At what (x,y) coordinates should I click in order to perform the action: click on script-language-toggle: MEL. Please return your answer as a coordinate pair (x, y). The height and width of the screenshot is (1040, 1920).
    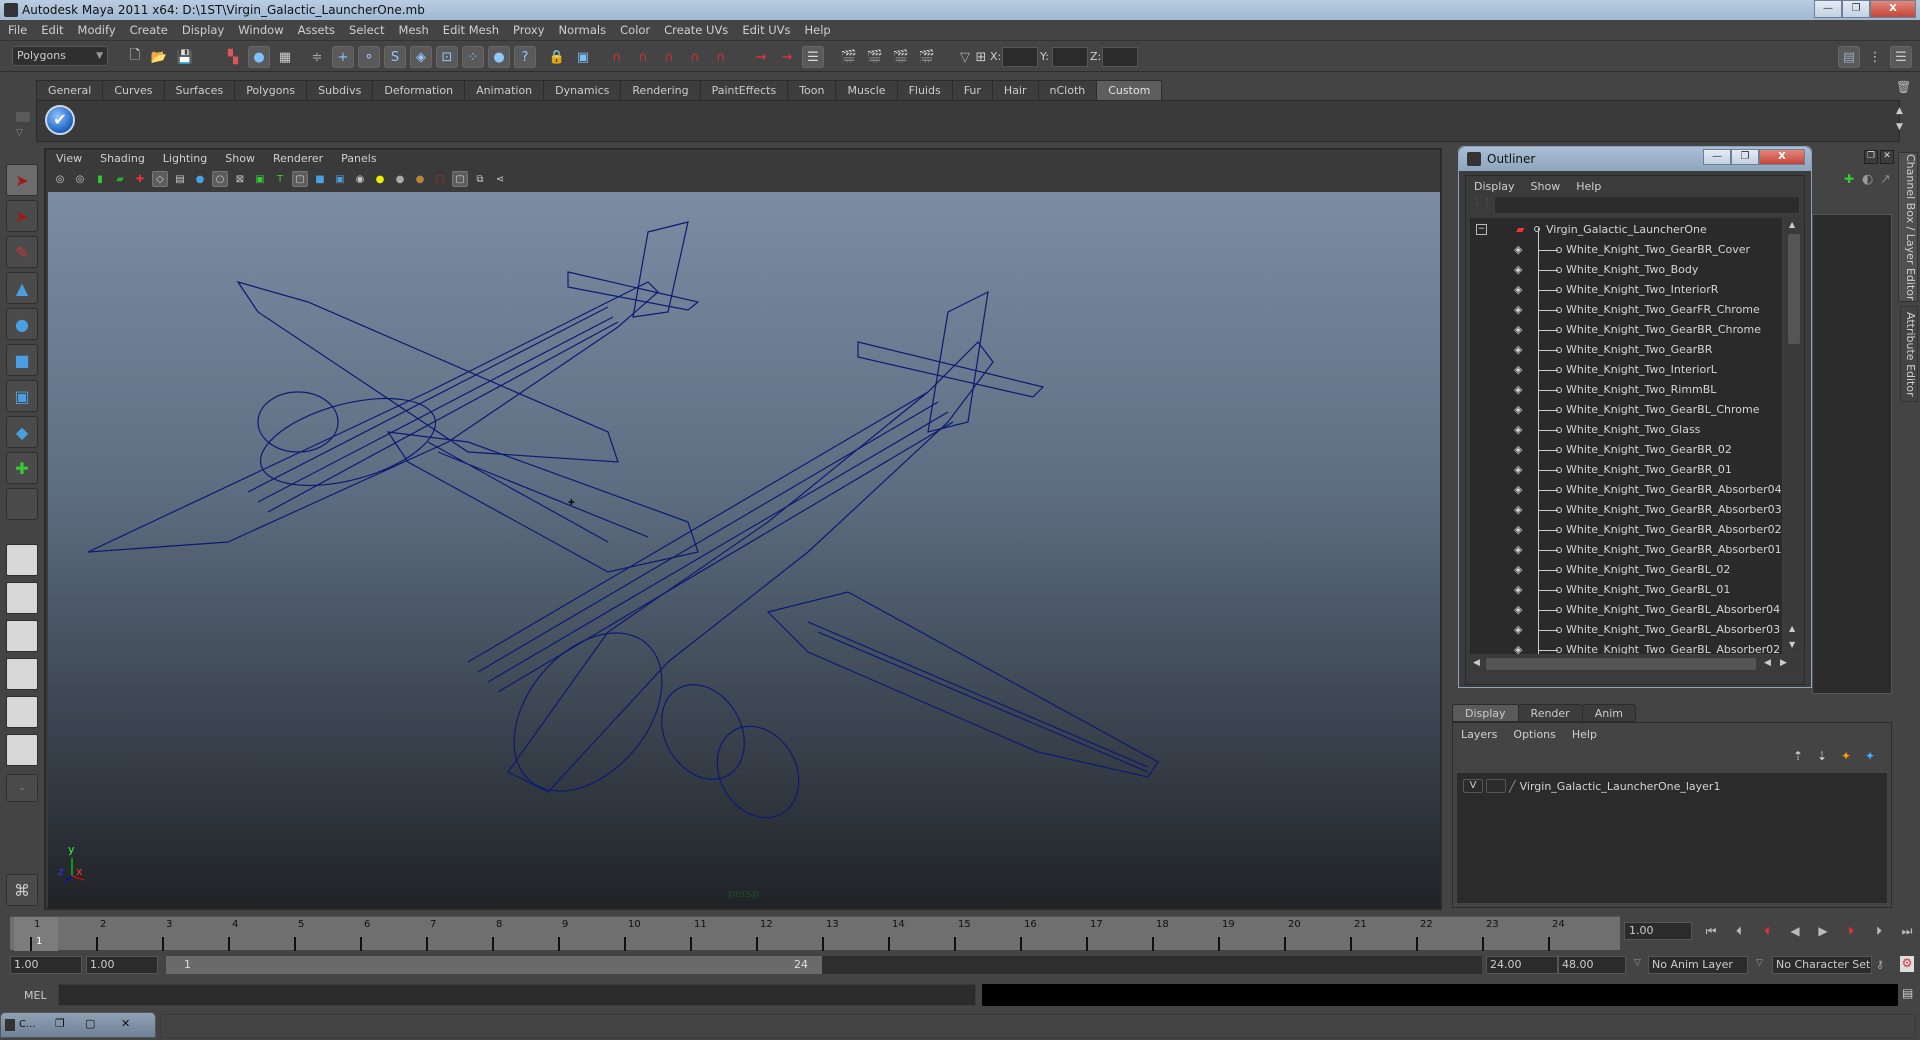
    Looking at the image, I should click on (35, 995).